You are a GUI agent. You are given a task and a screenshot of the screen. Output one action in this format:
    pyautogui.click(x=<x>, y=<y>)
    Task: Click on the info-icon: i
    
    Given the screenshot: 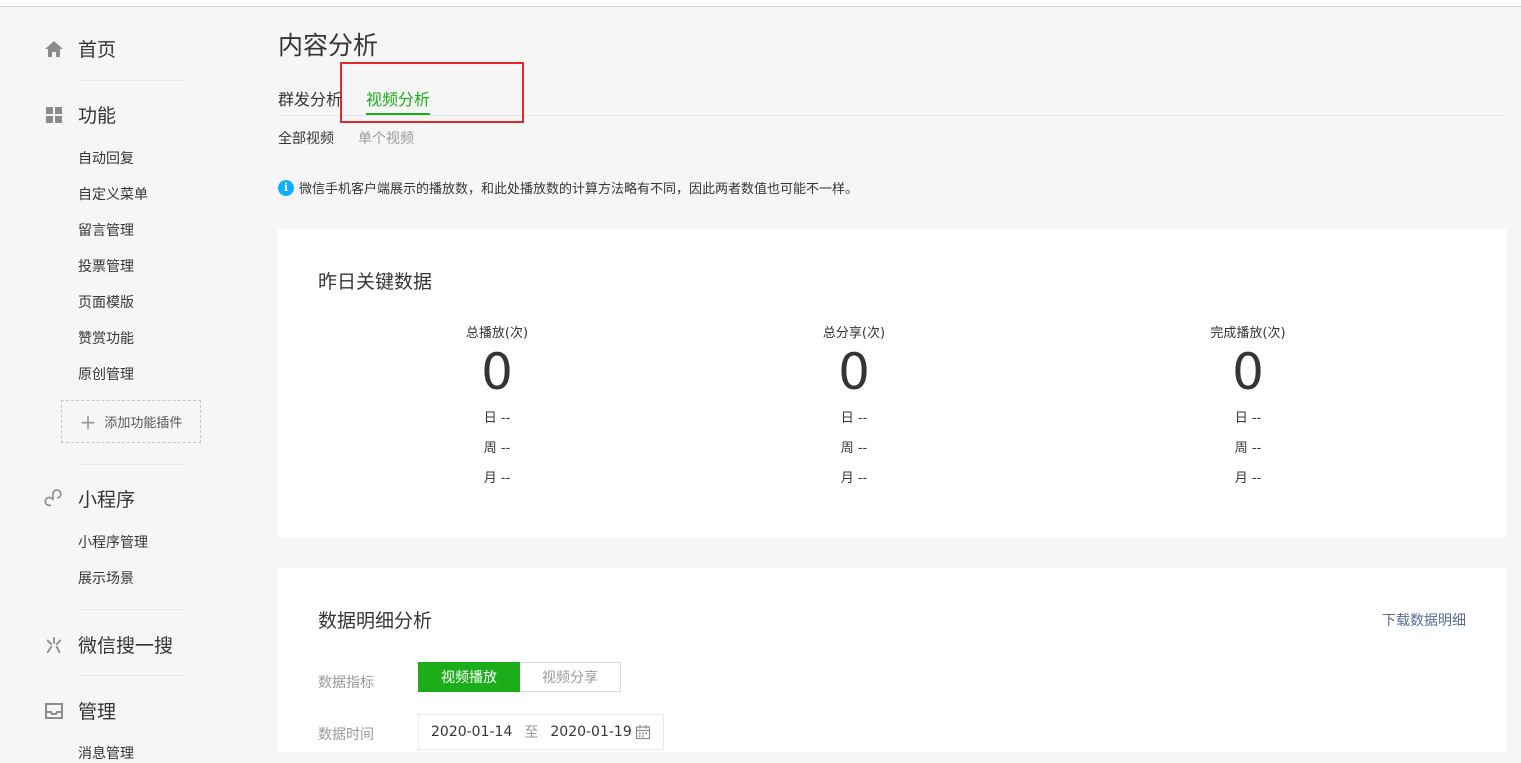 What is the action you would take?
    pyautogui.click(x=286, y=187)
    